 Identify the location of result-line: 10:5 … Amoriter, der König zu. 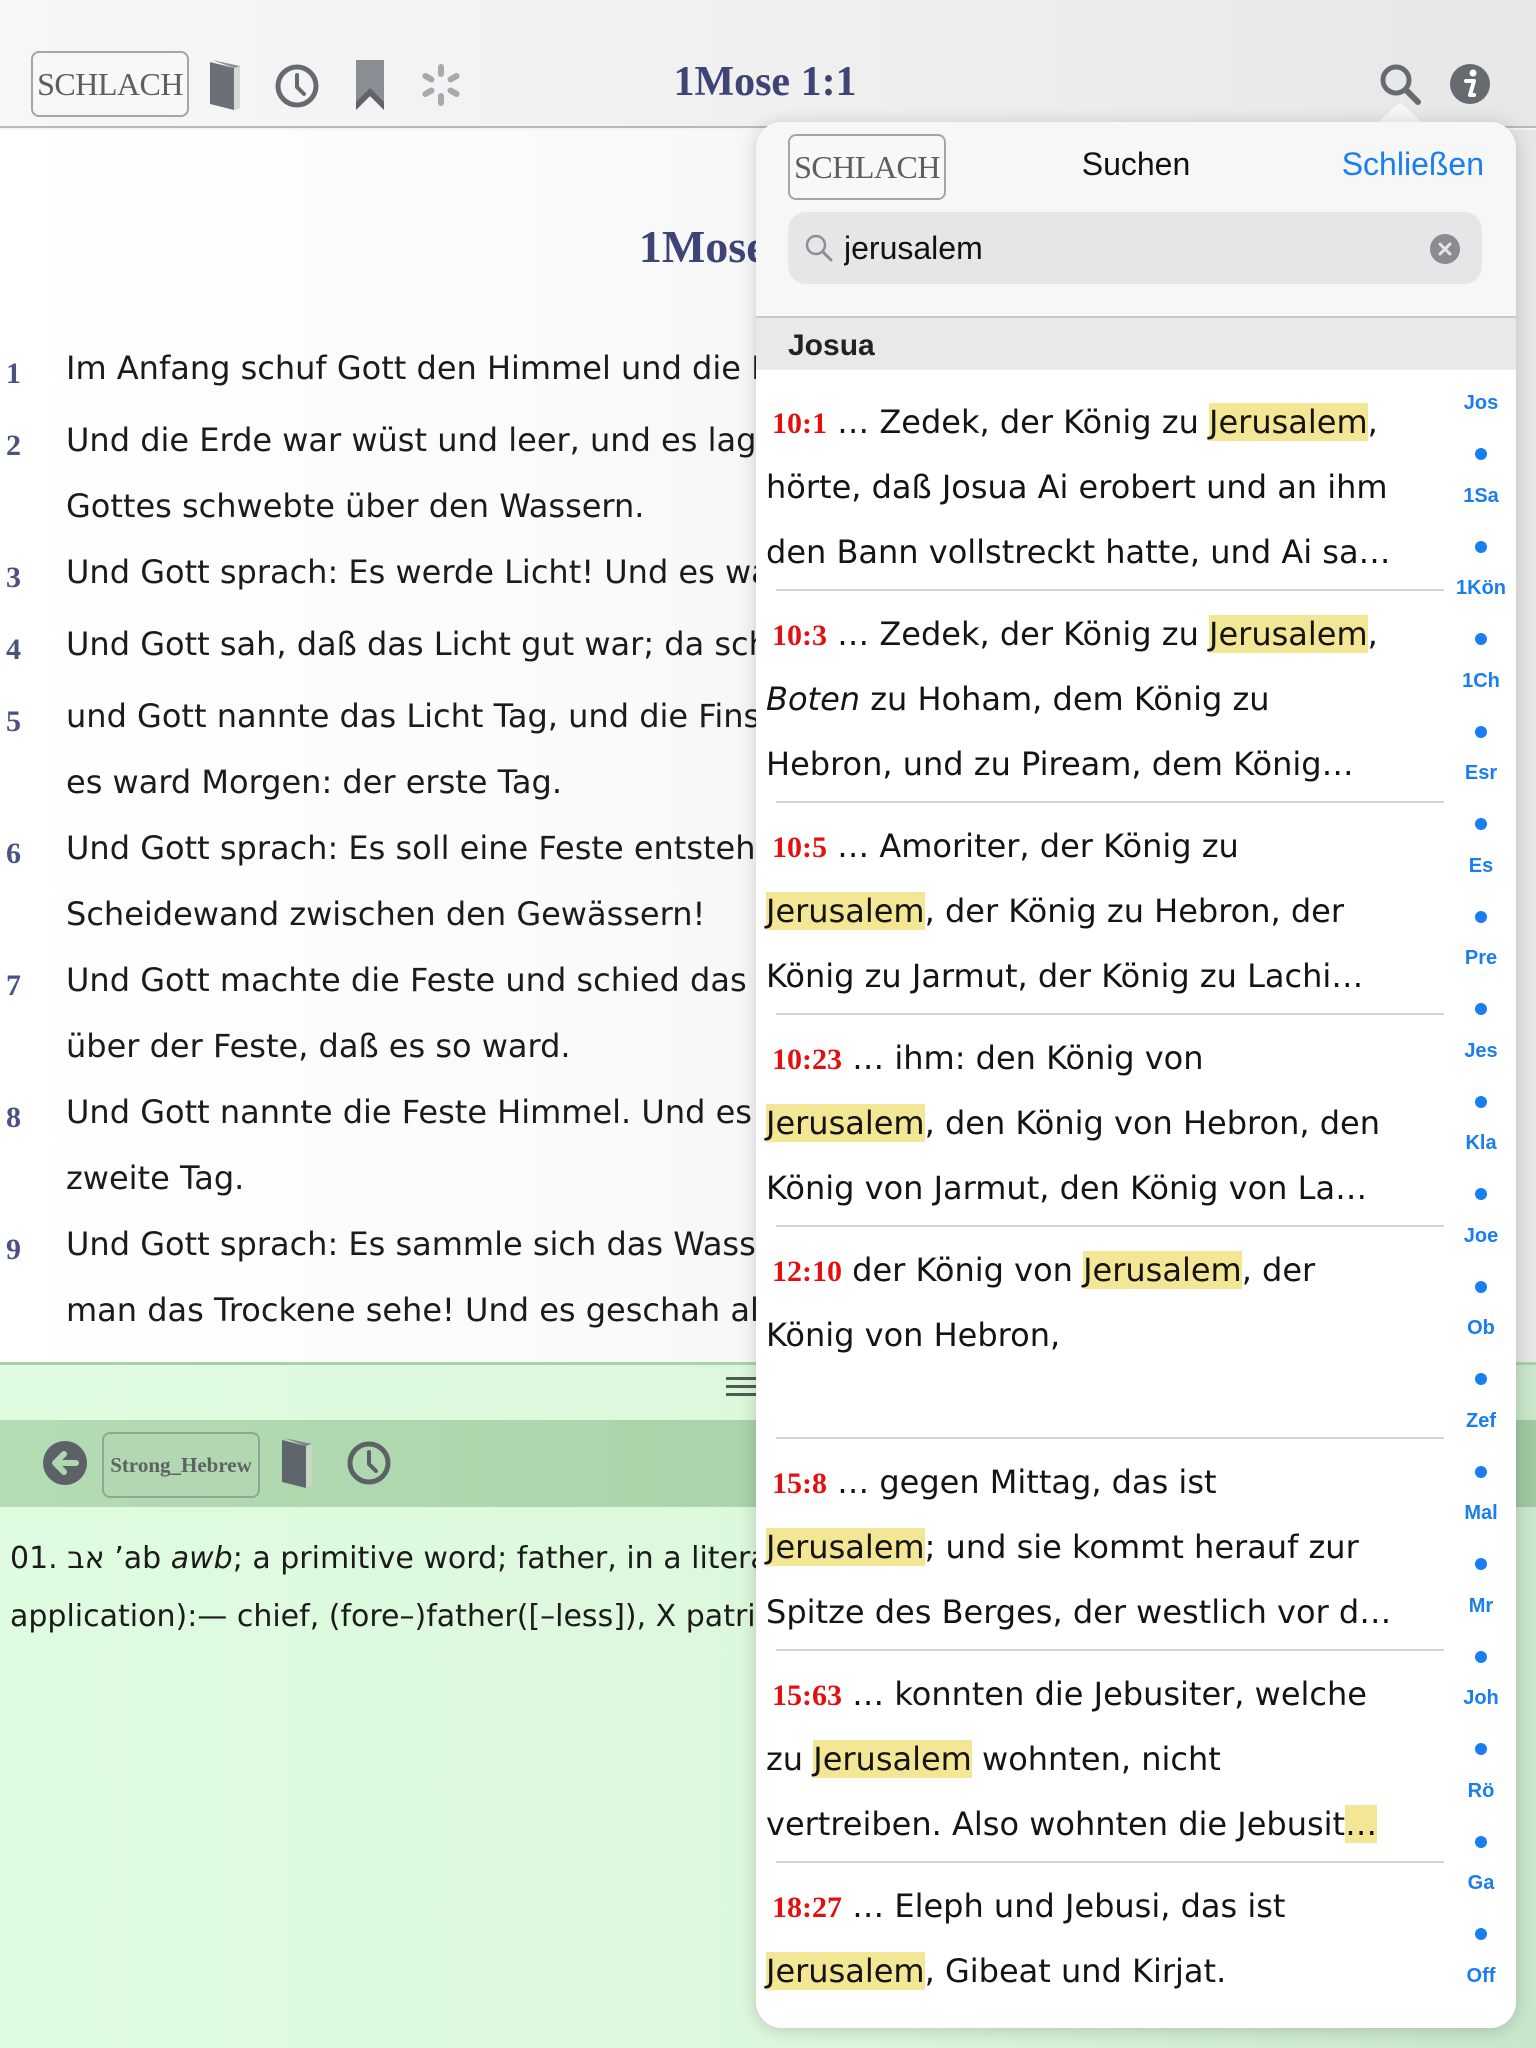
(1106, 846).